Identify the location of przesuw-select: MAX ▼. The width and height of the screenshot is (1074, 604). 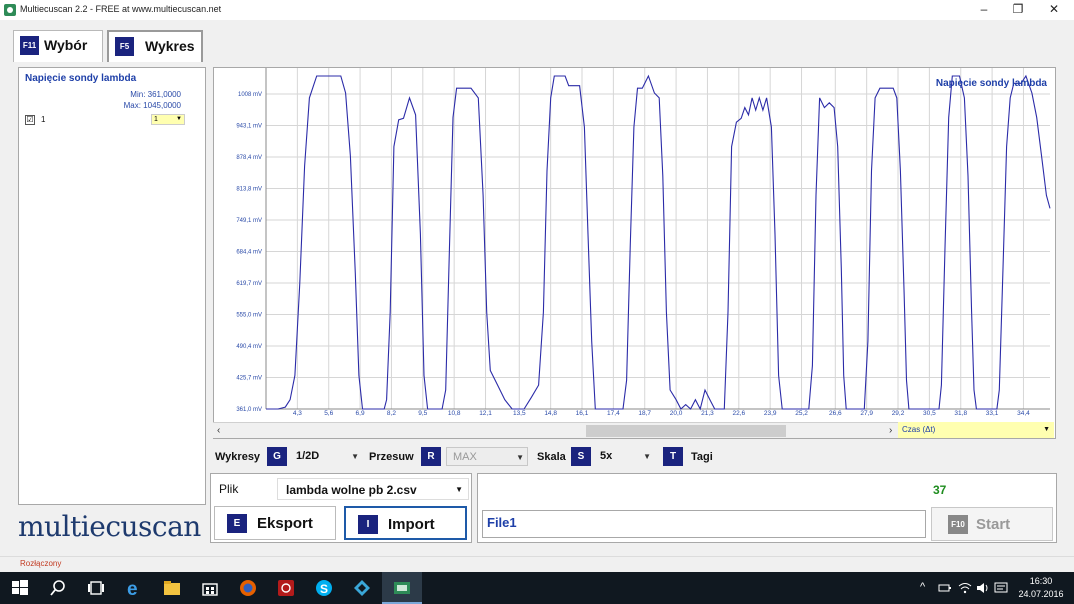
(487, 456).